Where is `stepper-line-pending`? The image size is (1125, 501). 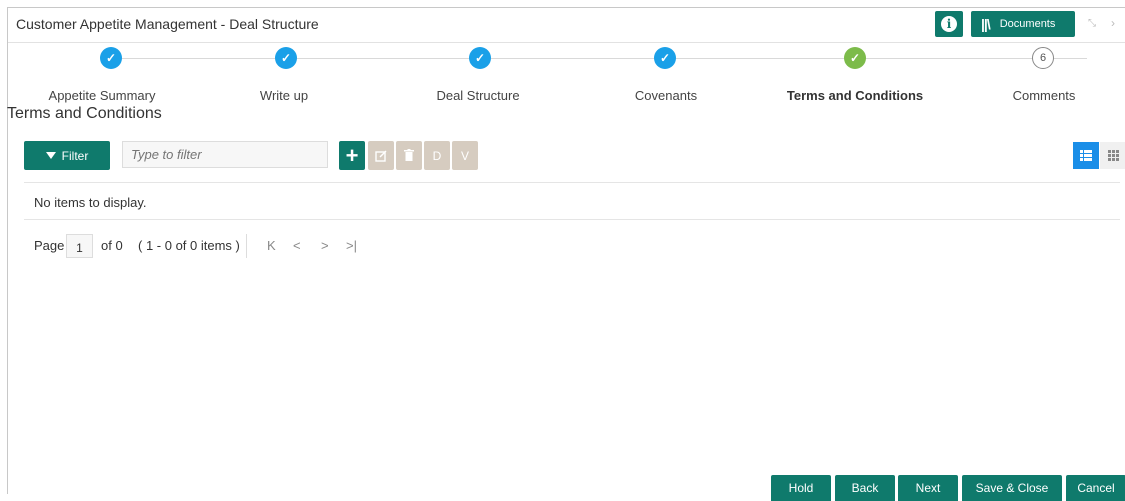 stepper-line-pending is located at coordinates (1027, 58).